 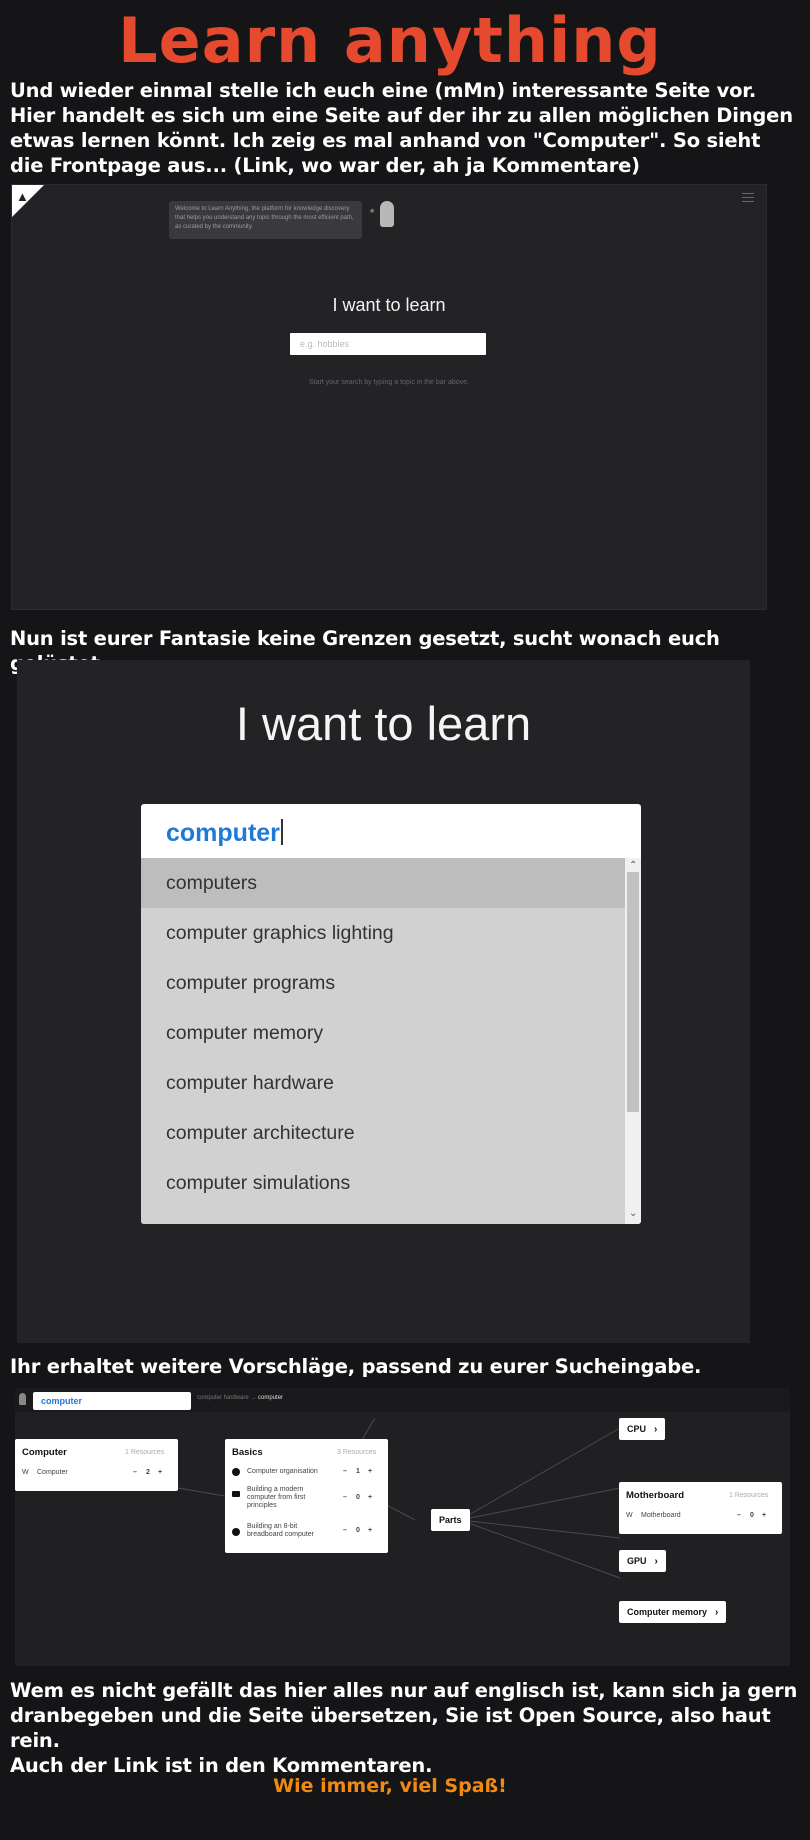 What do you see at coordinates (383, 1133) in the screenshot?
I see `suggestion-item: computer architecture` at bounding box center [383, 1133].